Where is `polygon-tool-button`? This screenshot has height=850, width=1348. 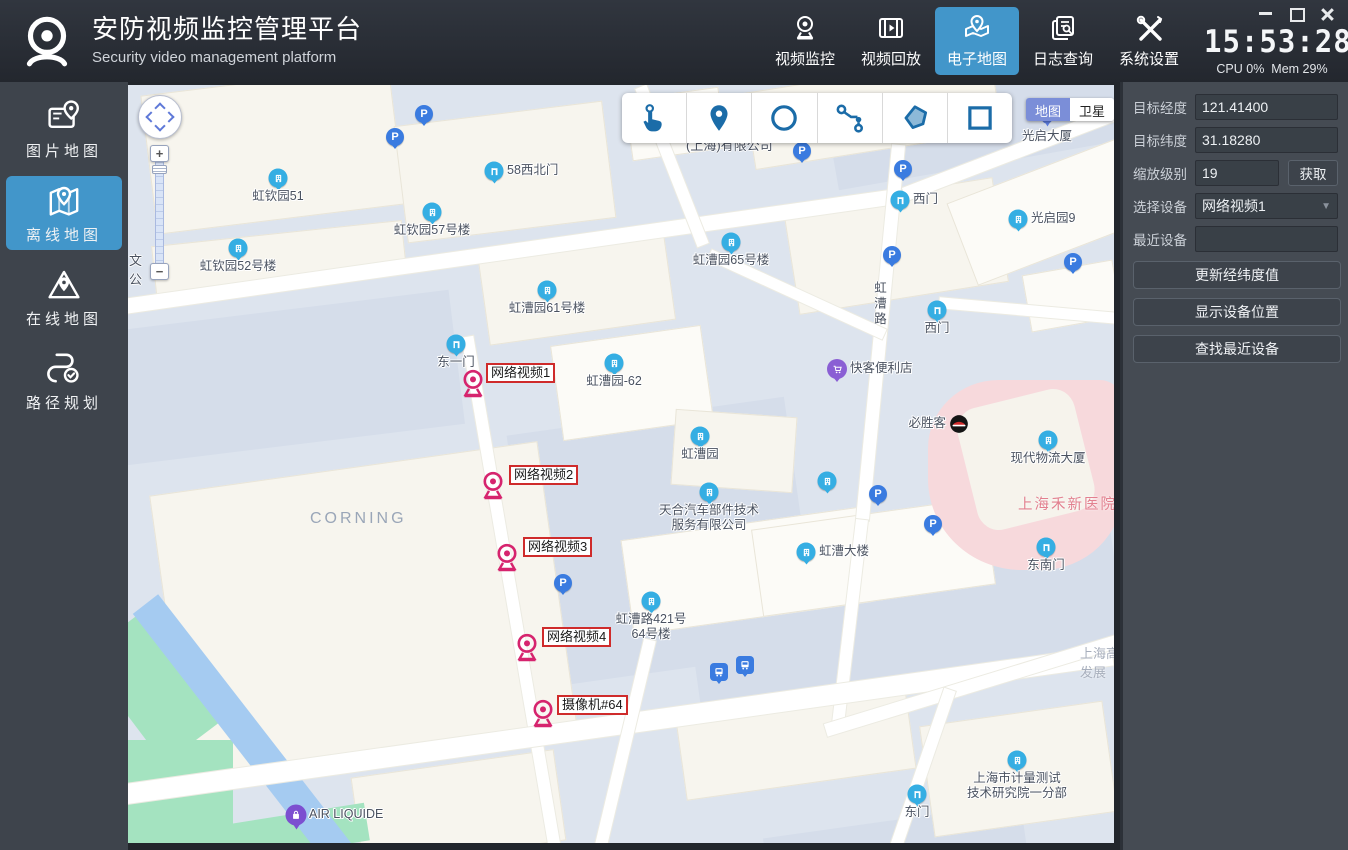 polygon-tool-button is located at coordinates (915, 118).